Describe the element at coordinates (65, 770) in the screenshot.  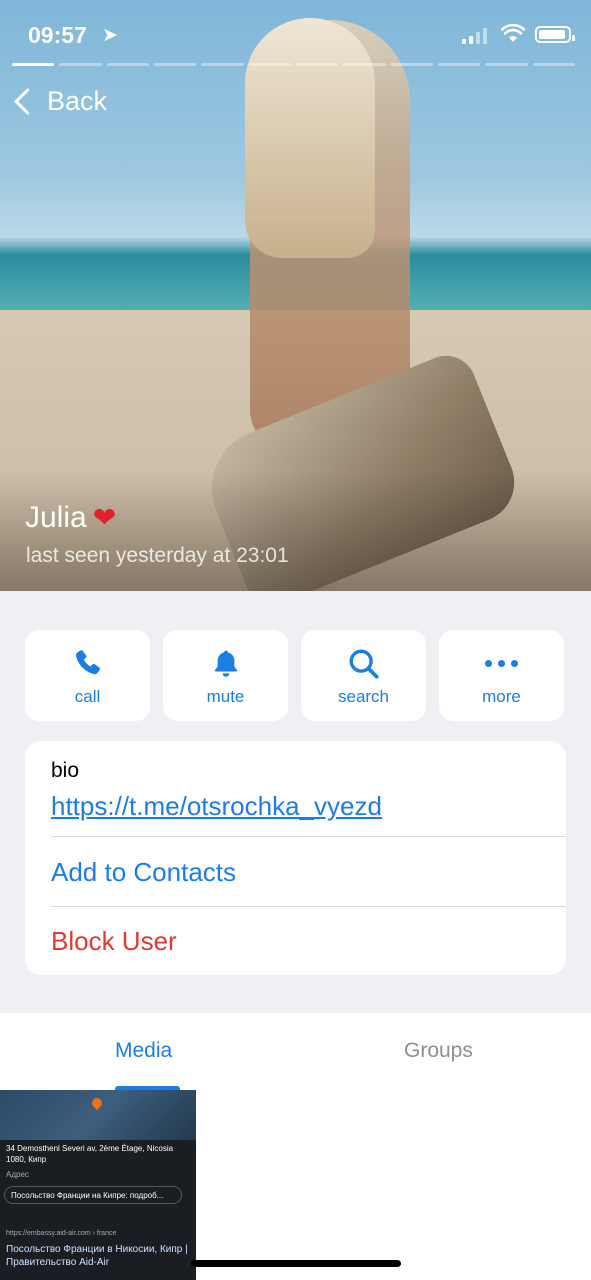
I see `bio-label: bio` at that location.